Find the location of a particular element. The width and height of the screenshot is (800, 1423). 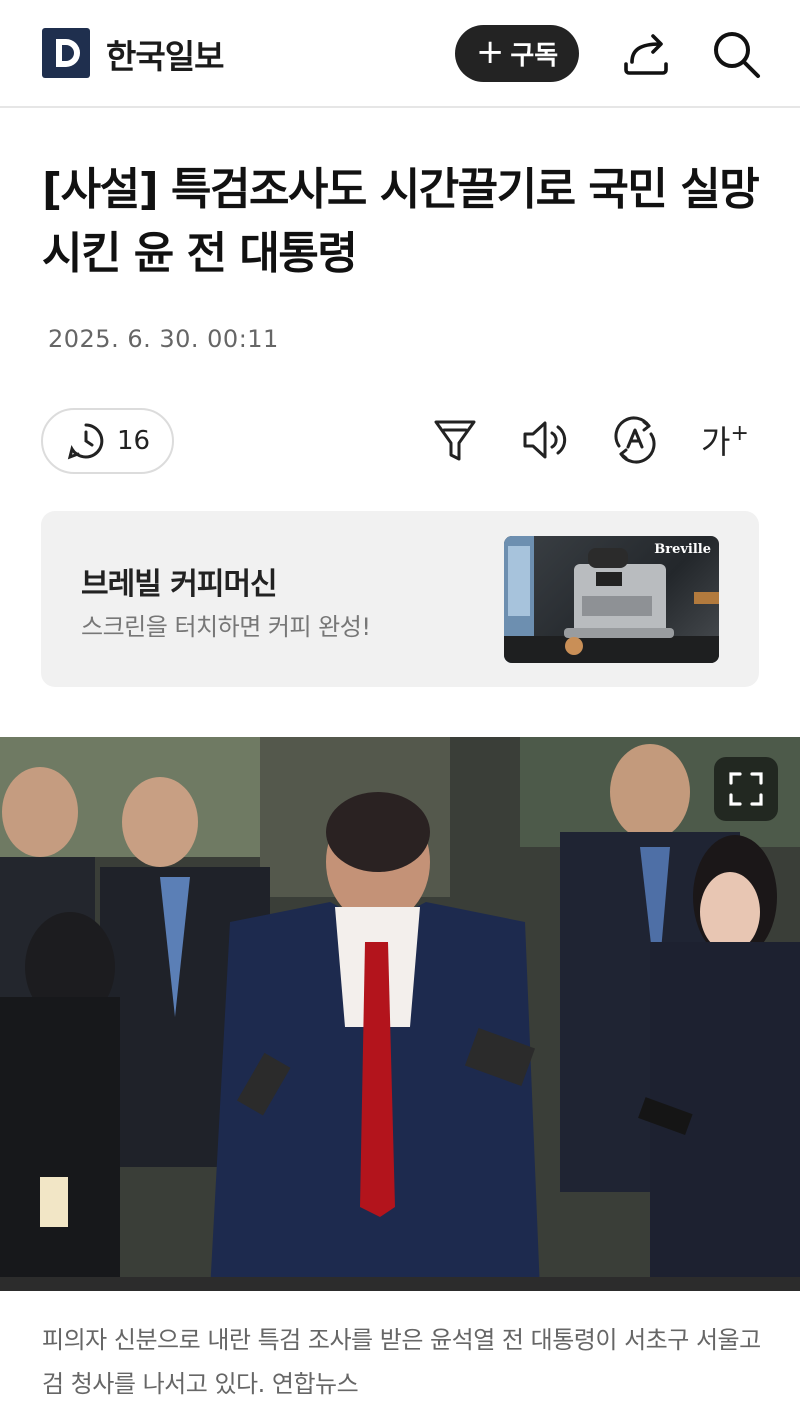

ad-description: 스크린을 터치하면 커피 완성! is located at coordinates (226, 627).